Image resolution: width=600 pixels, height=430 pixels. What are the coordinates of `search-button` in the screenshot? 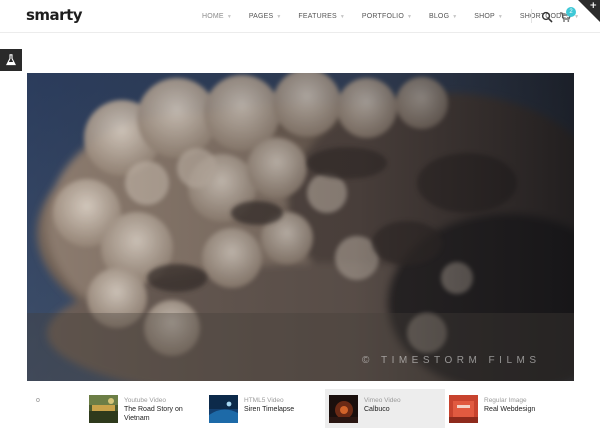 It's located at (547, 16).